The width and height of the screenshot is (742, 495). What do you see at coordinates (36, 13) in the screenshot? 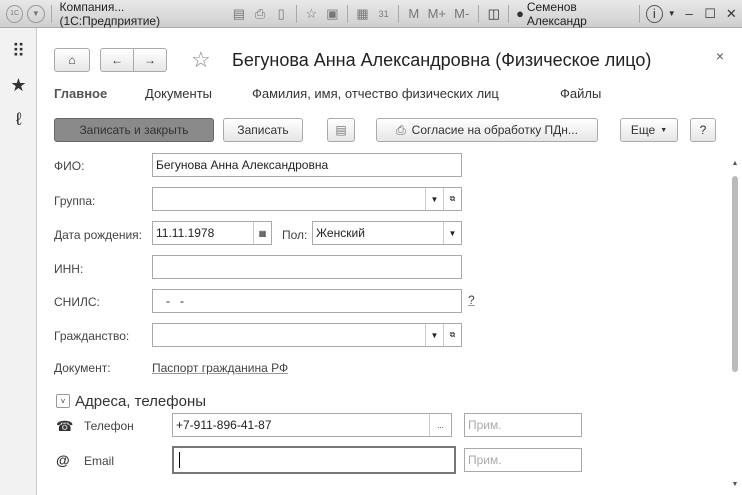
I see `menu-dropdown-icon: ▼` at bounding box center [36, 13].